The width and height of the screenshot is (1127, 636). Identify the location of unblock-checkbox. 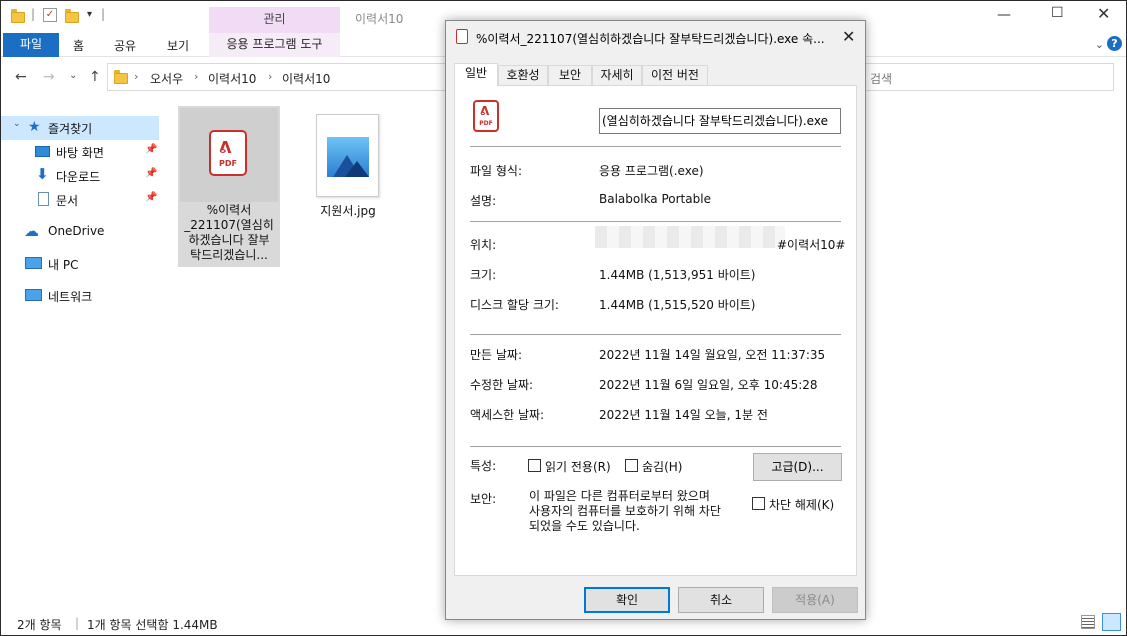
(758, 503).